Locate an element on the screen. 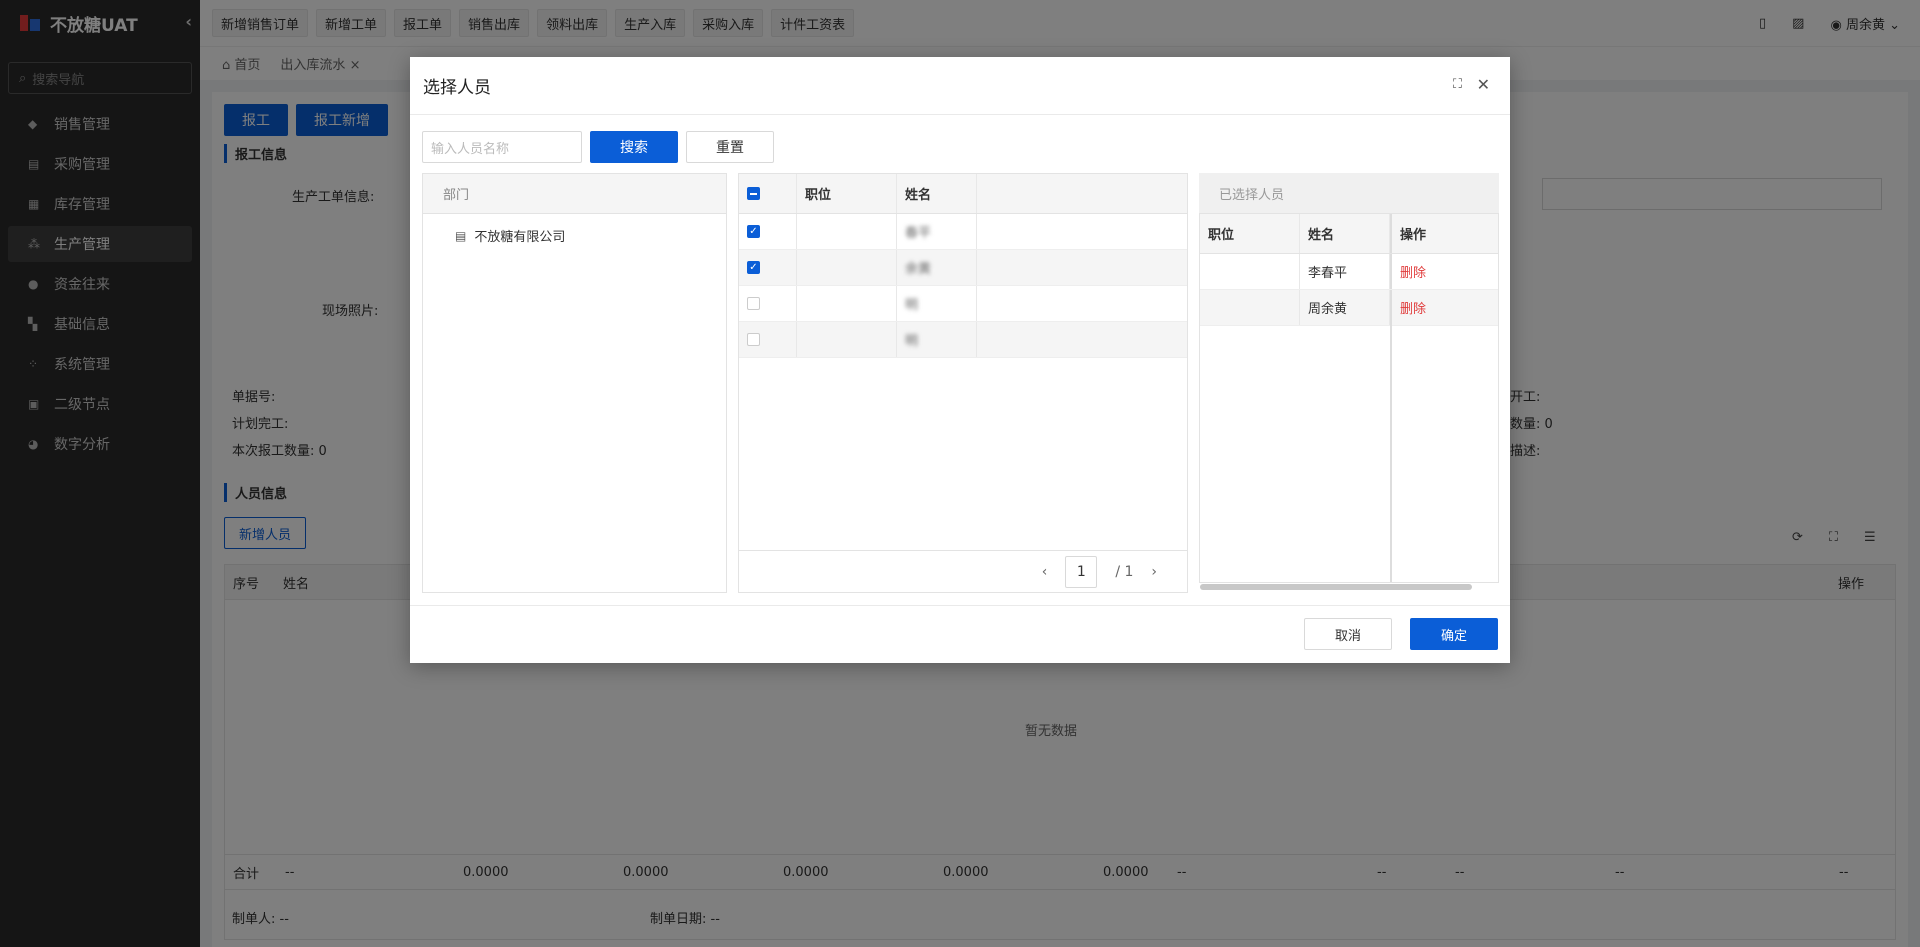  person-search-input: 输入人员名称 is located at coordinates (502, 147).